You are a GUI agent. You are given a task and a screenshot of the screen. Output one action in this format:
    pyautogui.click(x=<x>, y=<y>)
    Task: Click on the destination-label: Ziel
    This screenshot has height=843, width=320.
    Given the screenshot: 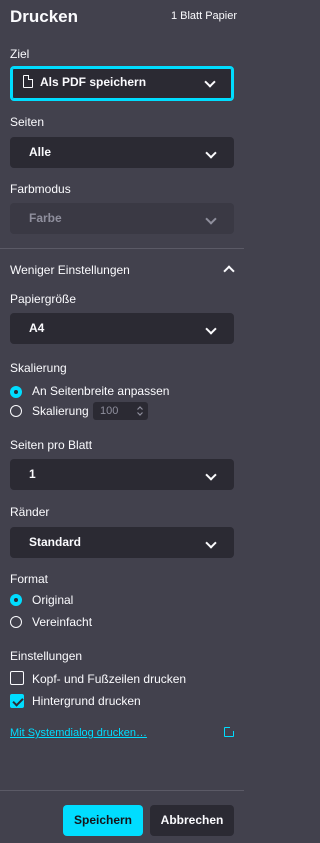 What is the action you would take?
    pyautogui.click(x=20, y=54)
    